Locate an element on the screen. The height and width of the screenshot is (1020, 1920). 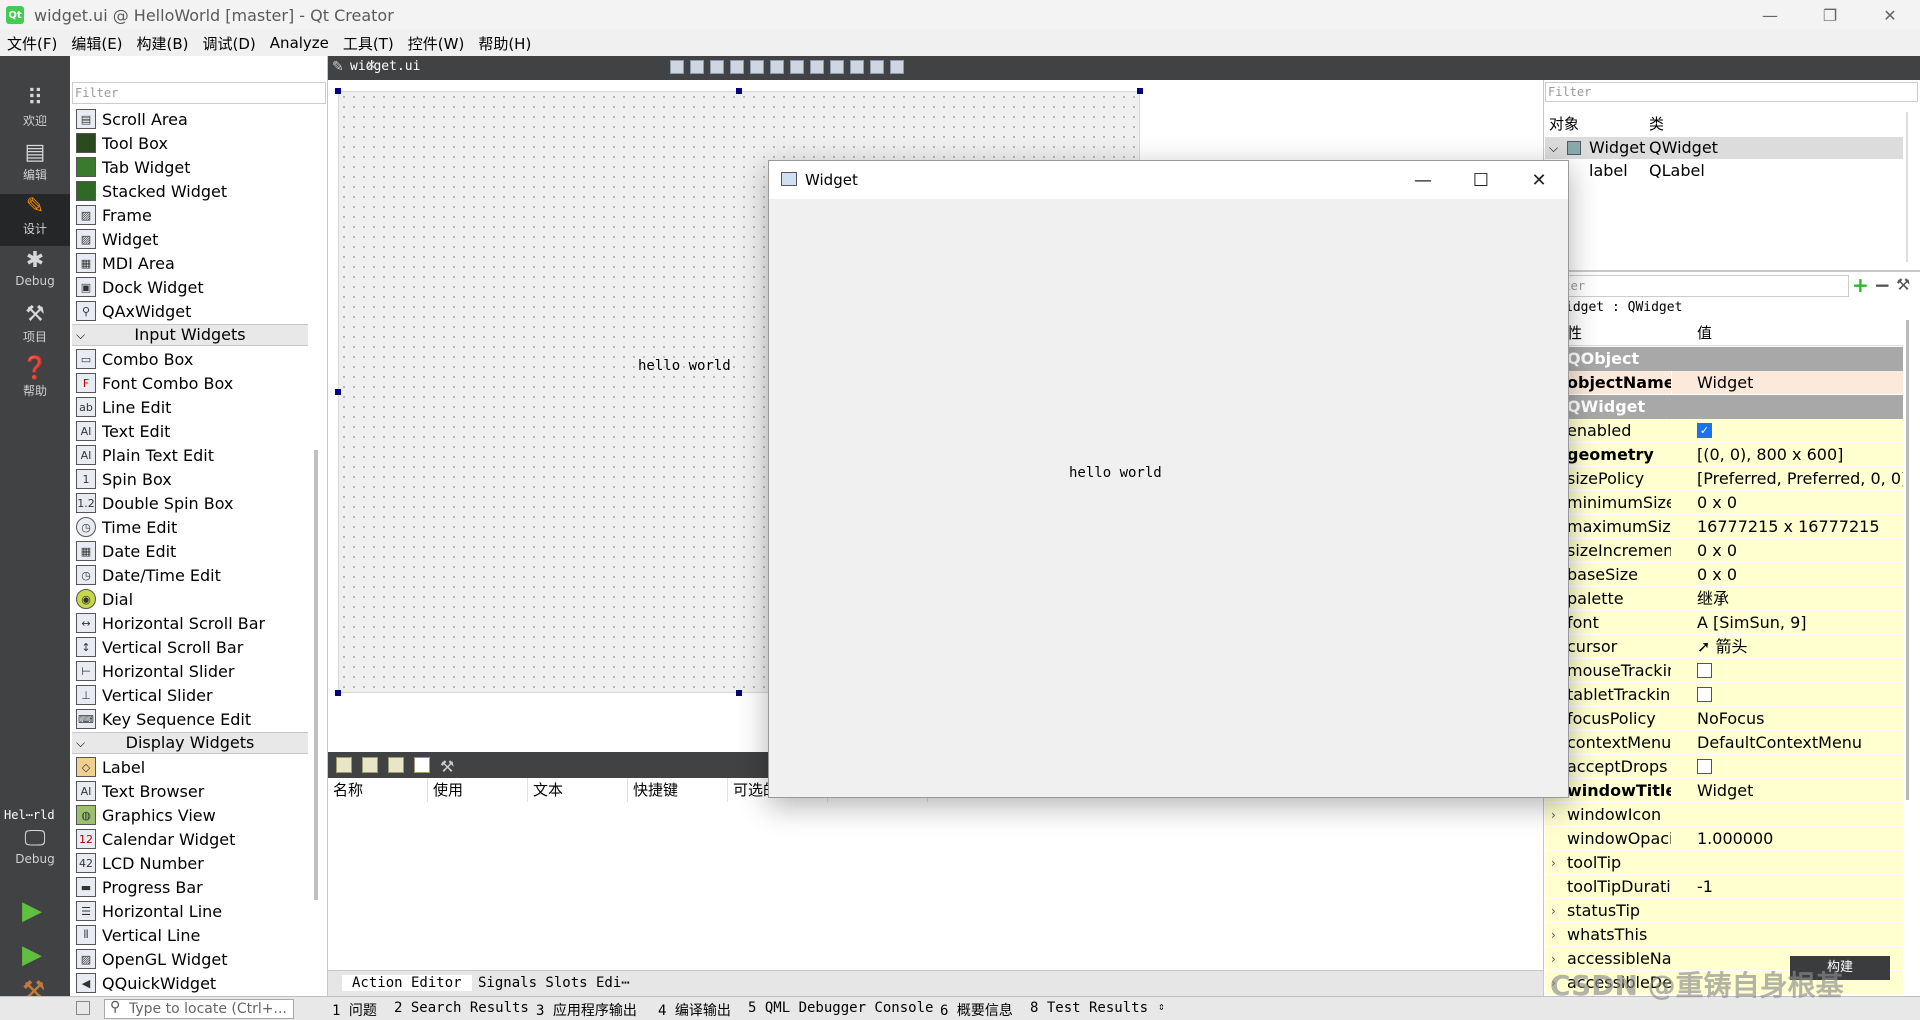
widget-item: AI Text Edit is located at coordinates (190, 431).